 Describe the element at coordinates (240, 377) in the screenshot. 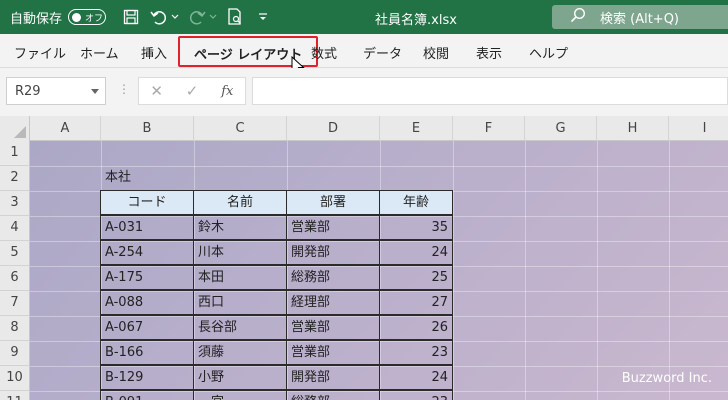

I see `cell-name: 小野` at that location.